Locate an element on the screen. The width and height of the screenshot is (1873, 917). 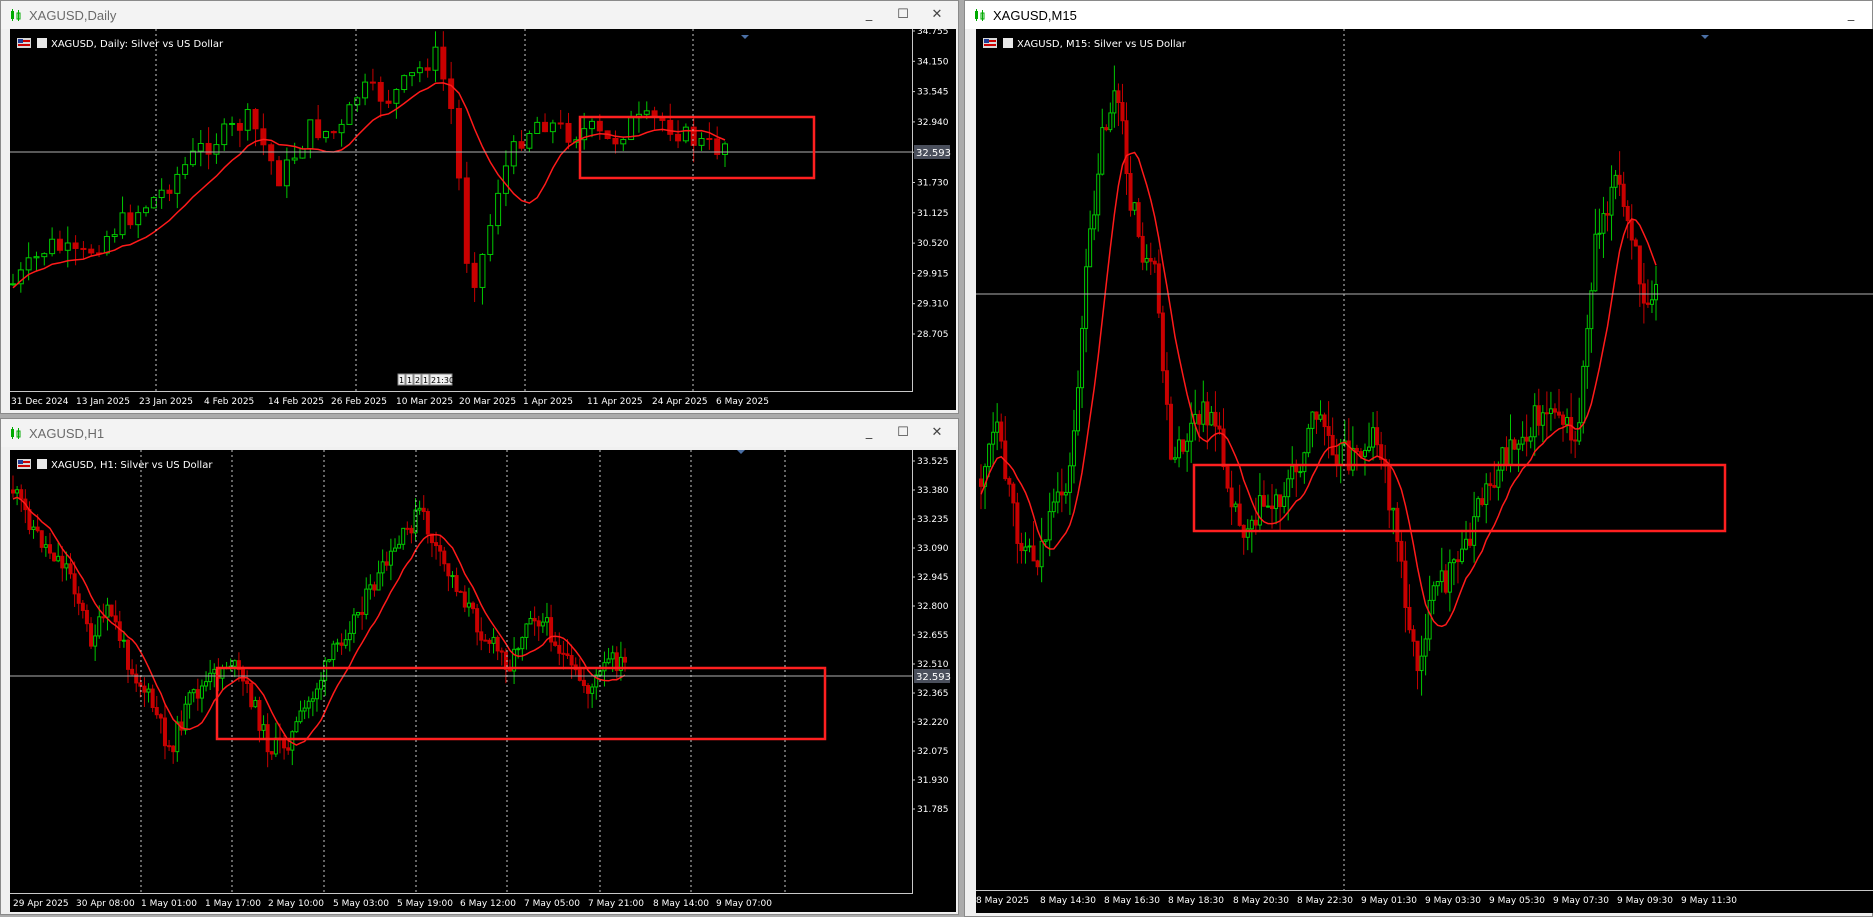
time-label: 9 May 07:30 is located at coordinates (1581, 901).